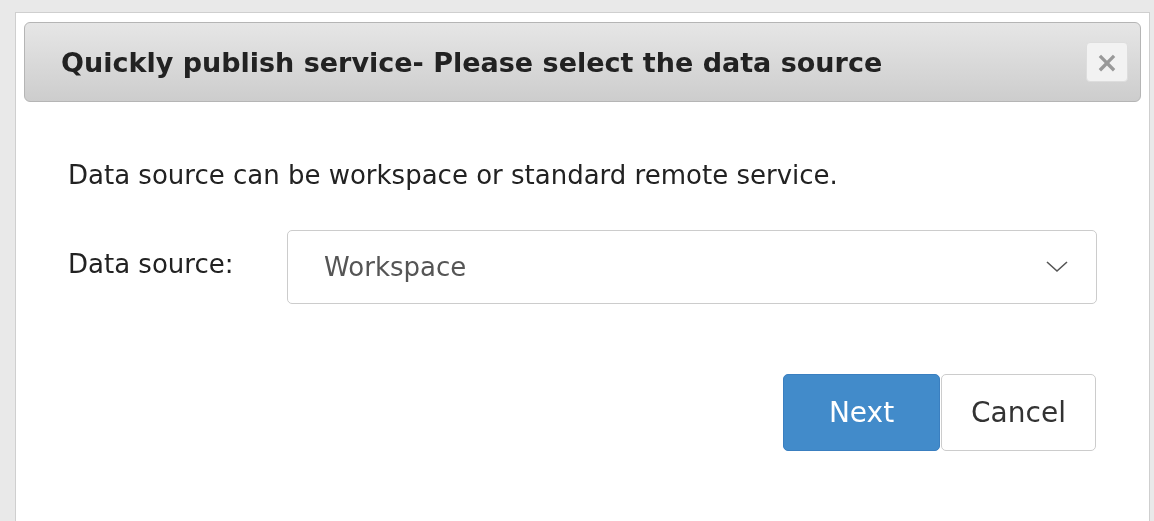  I want to click on cancel-button: Cancel, so click(1018, 412).